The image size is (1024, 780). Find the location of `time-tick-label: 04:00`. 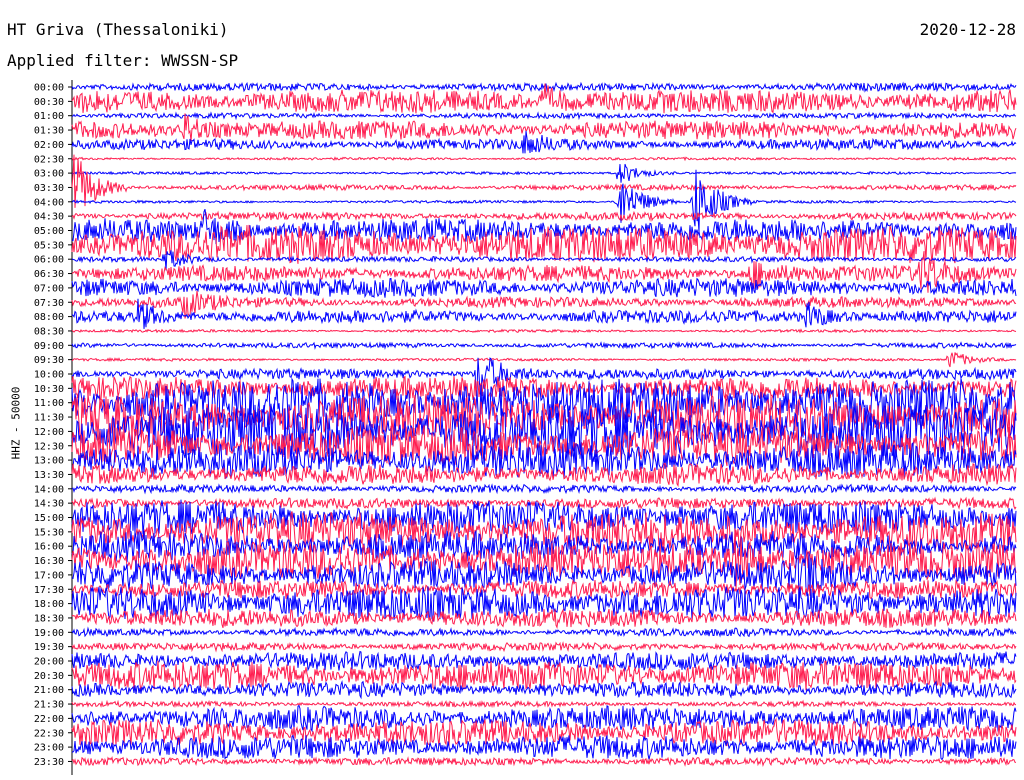

time-tick-label: 04:00 is located at coordinates (49, 202).